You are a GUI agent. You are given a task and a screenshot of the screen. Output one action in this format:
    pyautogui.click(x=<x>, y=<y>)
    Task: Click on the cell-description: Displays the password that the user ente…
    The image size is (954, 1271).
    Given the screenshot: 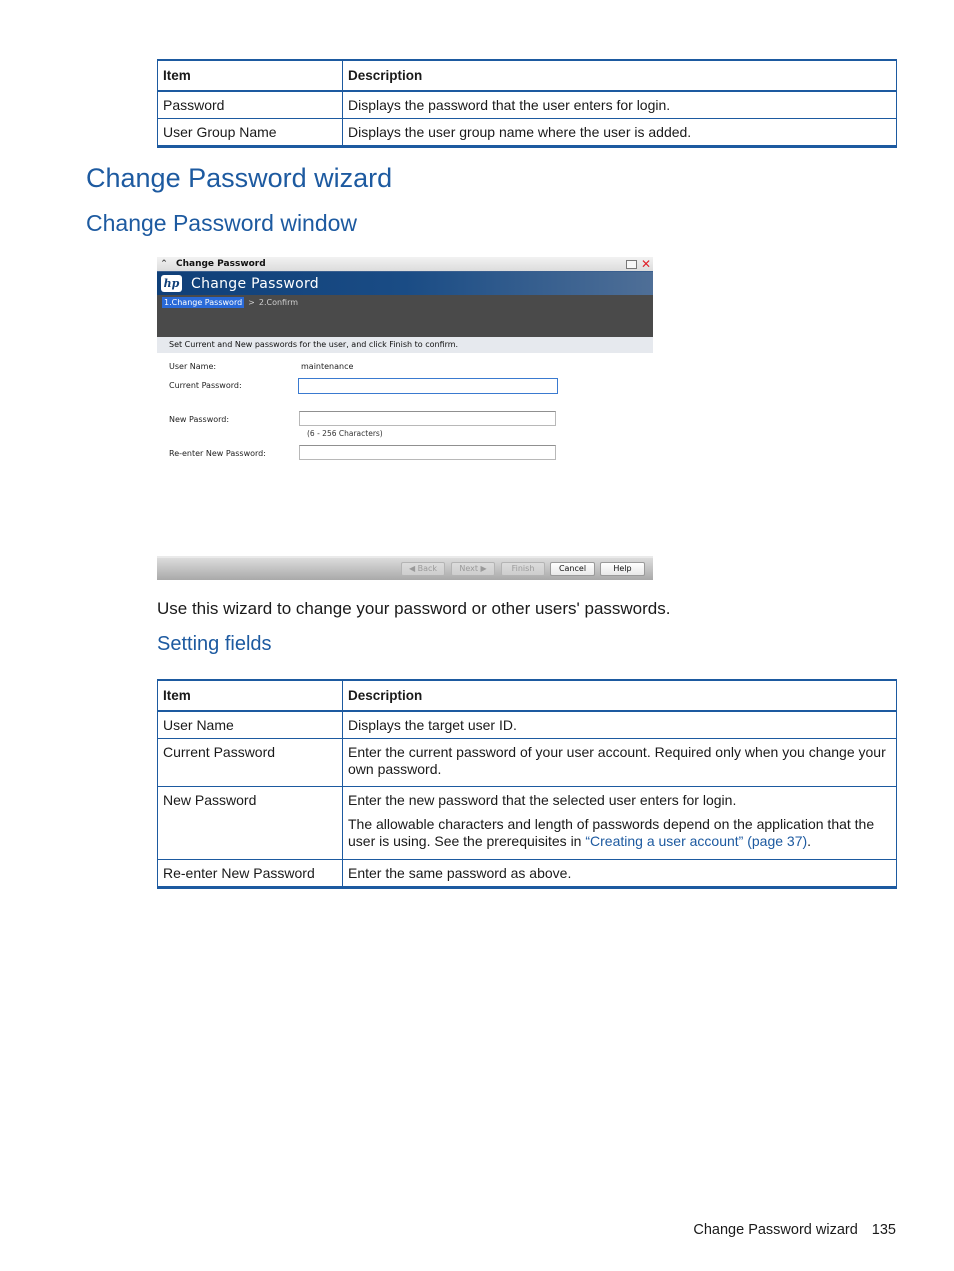 What is the action you would take?
    pyautogui.click(x=619, y=104)
    